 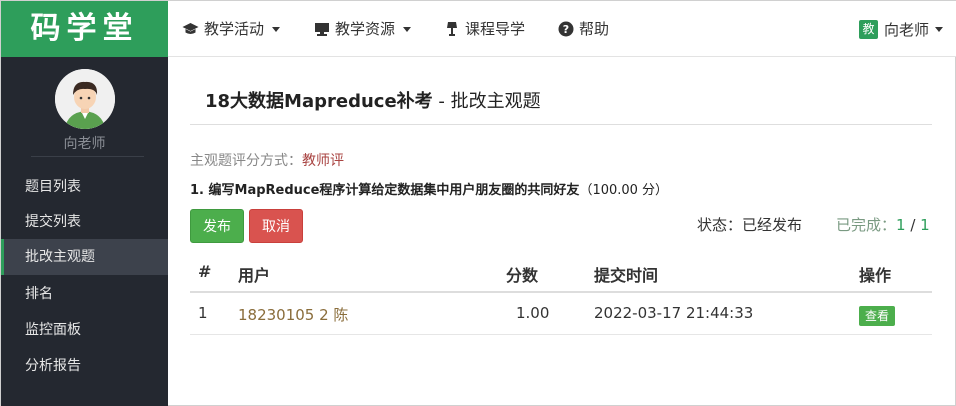 What do you see at coordinates (293, 314) in the screenshot?
I see `row-user-link: 18230105 2 陈` at bounding box center [293, 314].